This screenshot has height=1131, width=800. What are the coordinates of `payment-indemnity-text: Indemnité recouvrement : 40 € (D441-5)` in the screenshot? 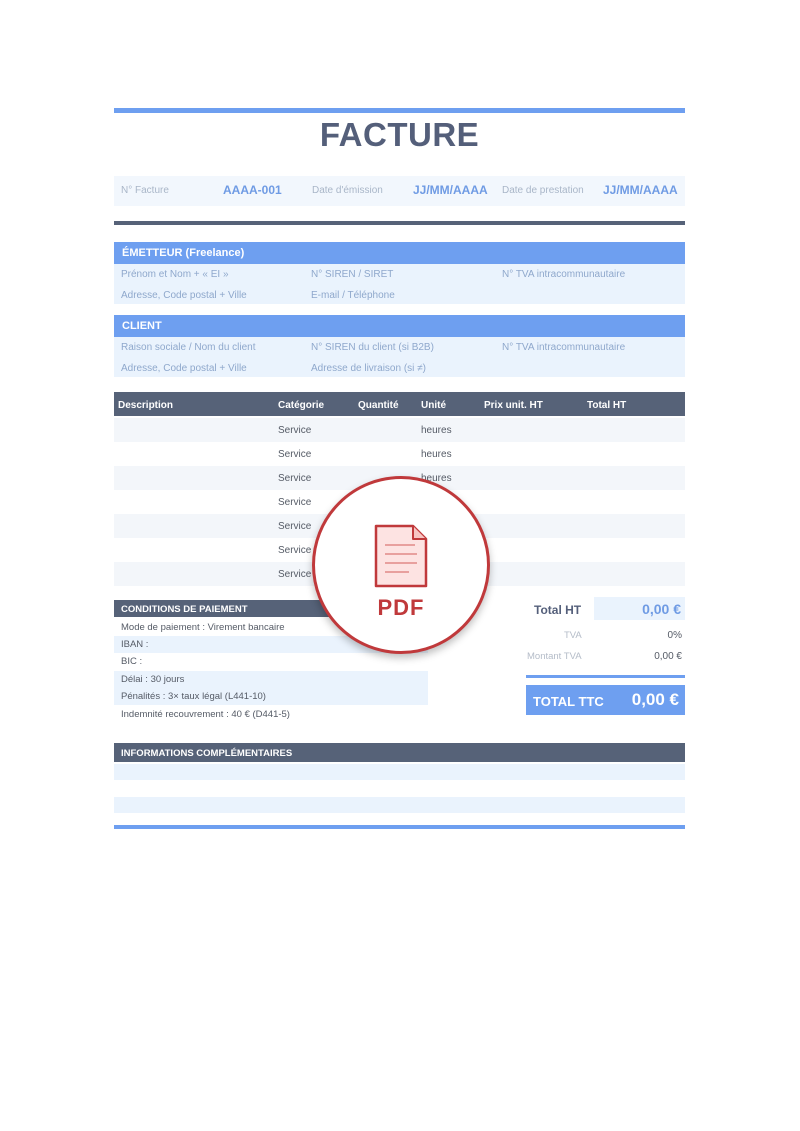 It's located at (205, 714).